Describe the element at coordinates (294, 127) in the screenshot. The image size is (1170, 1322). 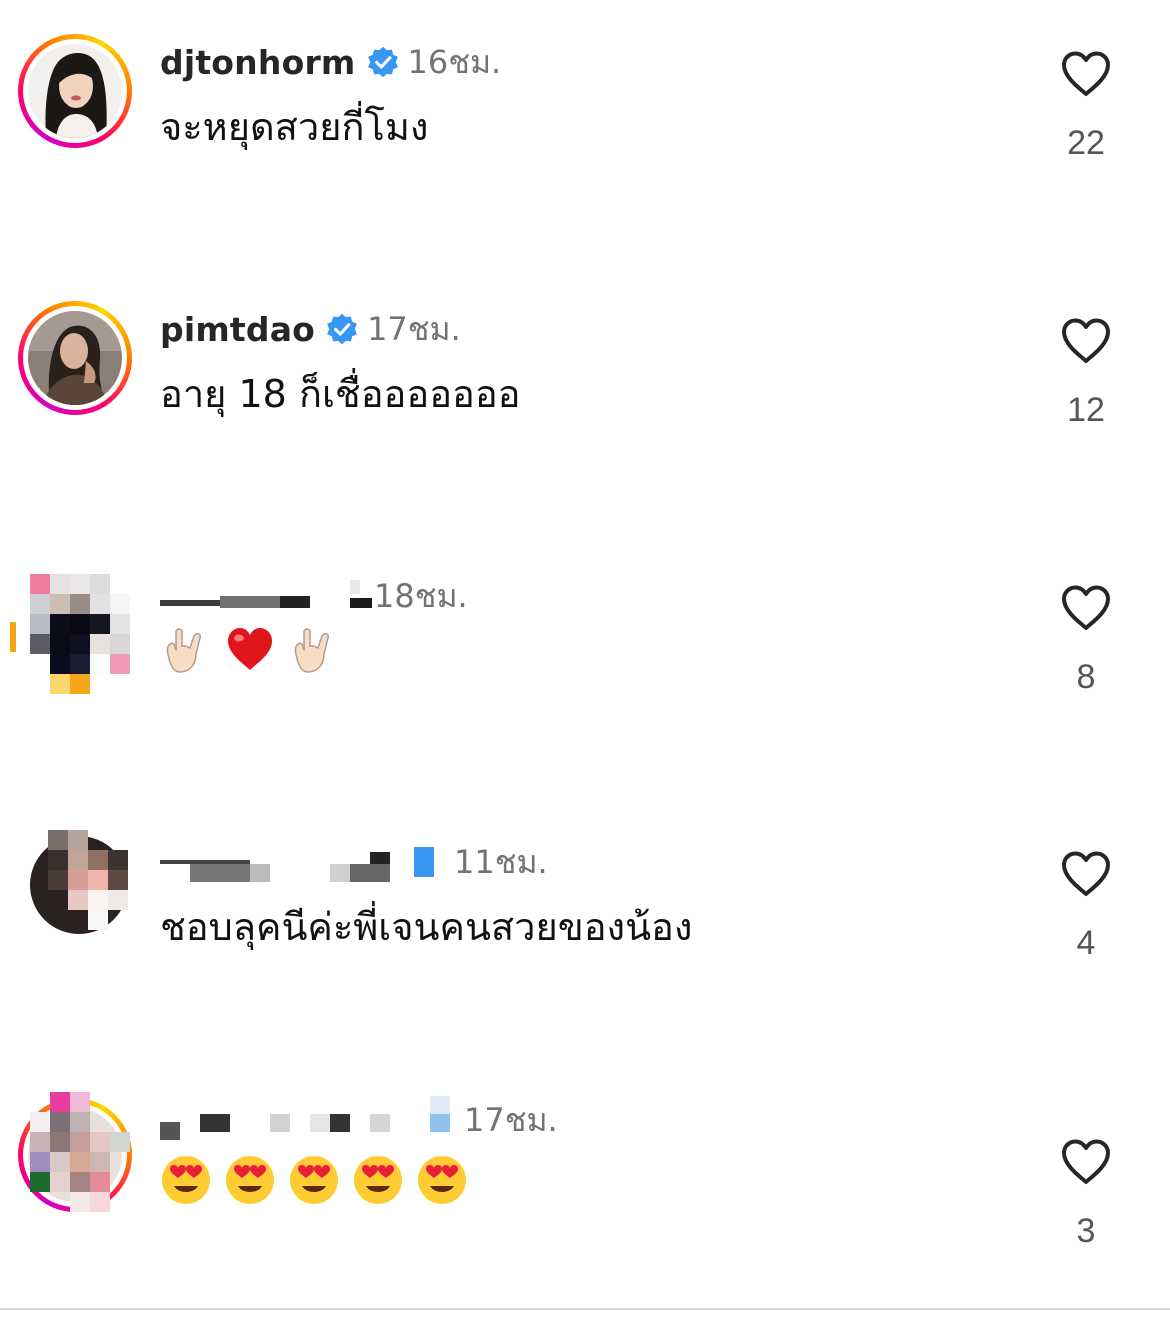
I see `comment-text: จะหยุดสวยกี่โมง` at that location.